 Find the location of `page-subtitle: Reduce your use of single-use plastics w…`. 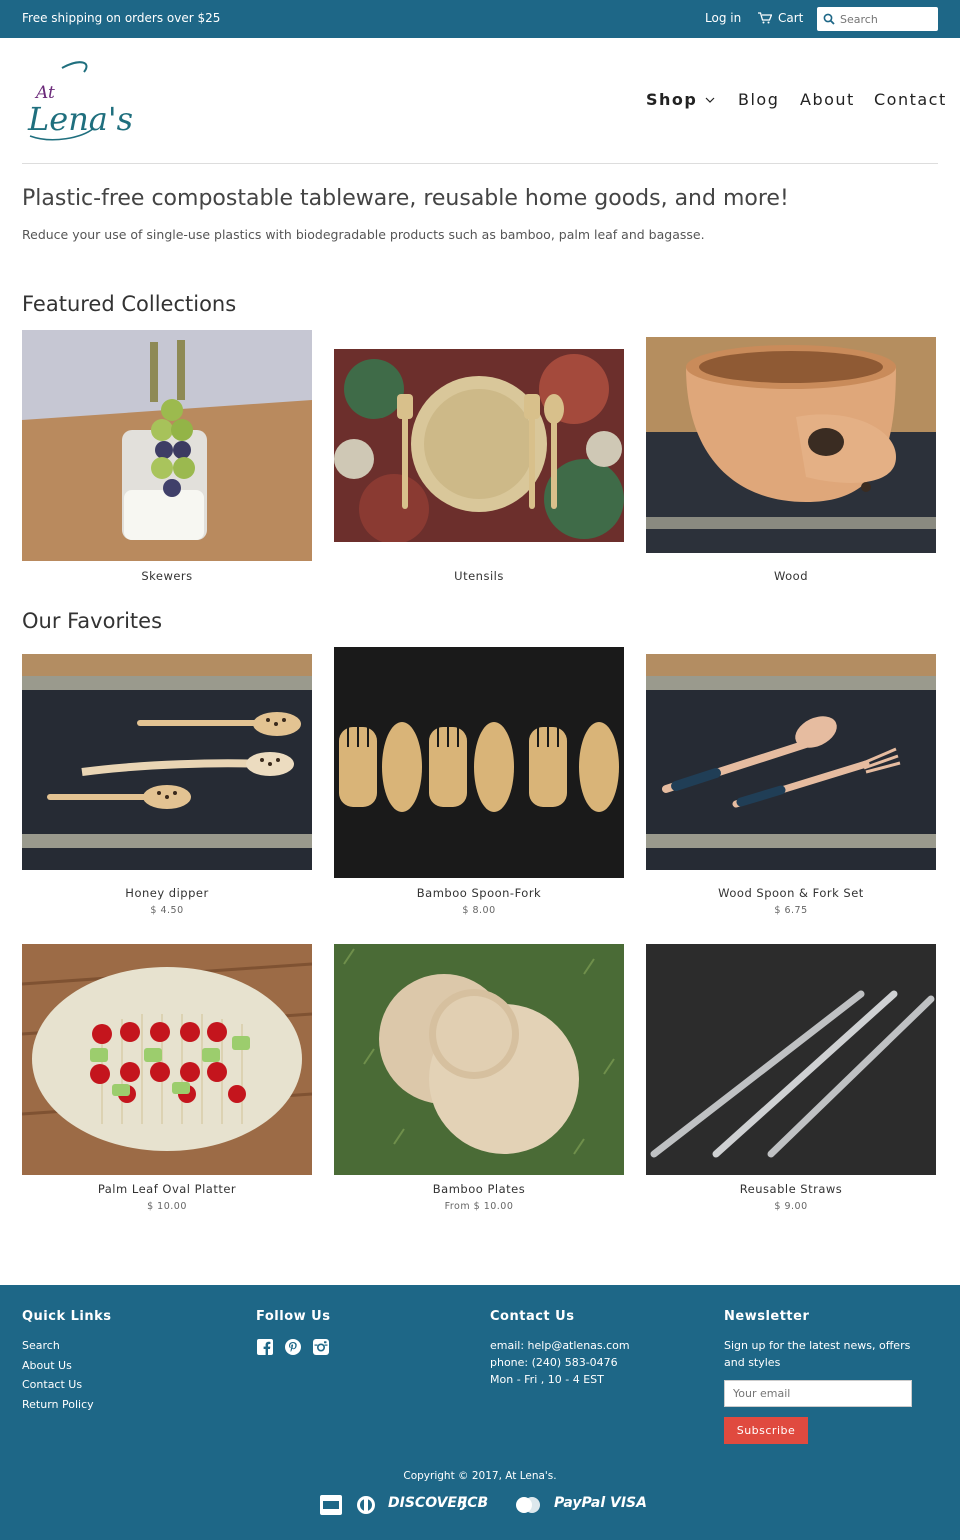

page-subtitle: Reduce your use of single-use plastics w… is located at coordinates (363, 234).